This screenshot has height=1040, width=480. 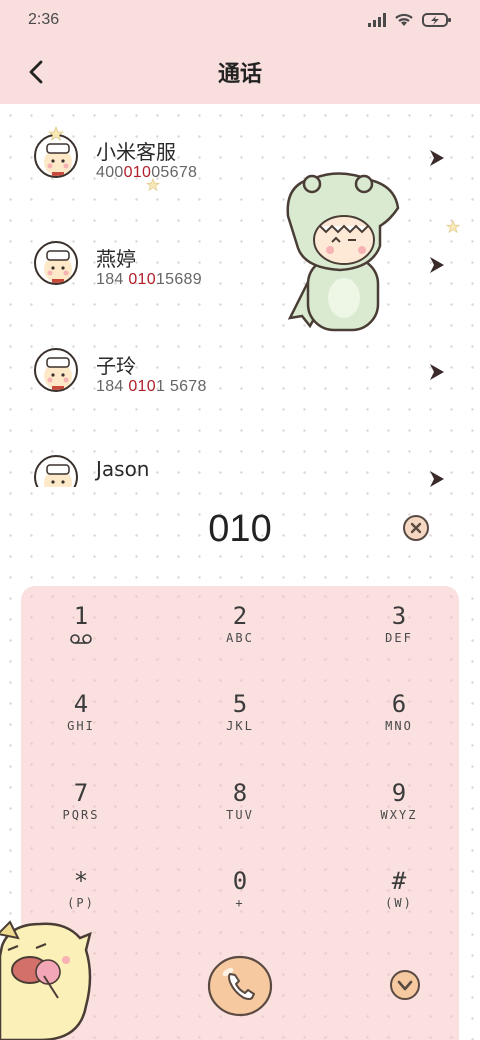 I want to click on app-header: 通话, so click(x=240, y=72).